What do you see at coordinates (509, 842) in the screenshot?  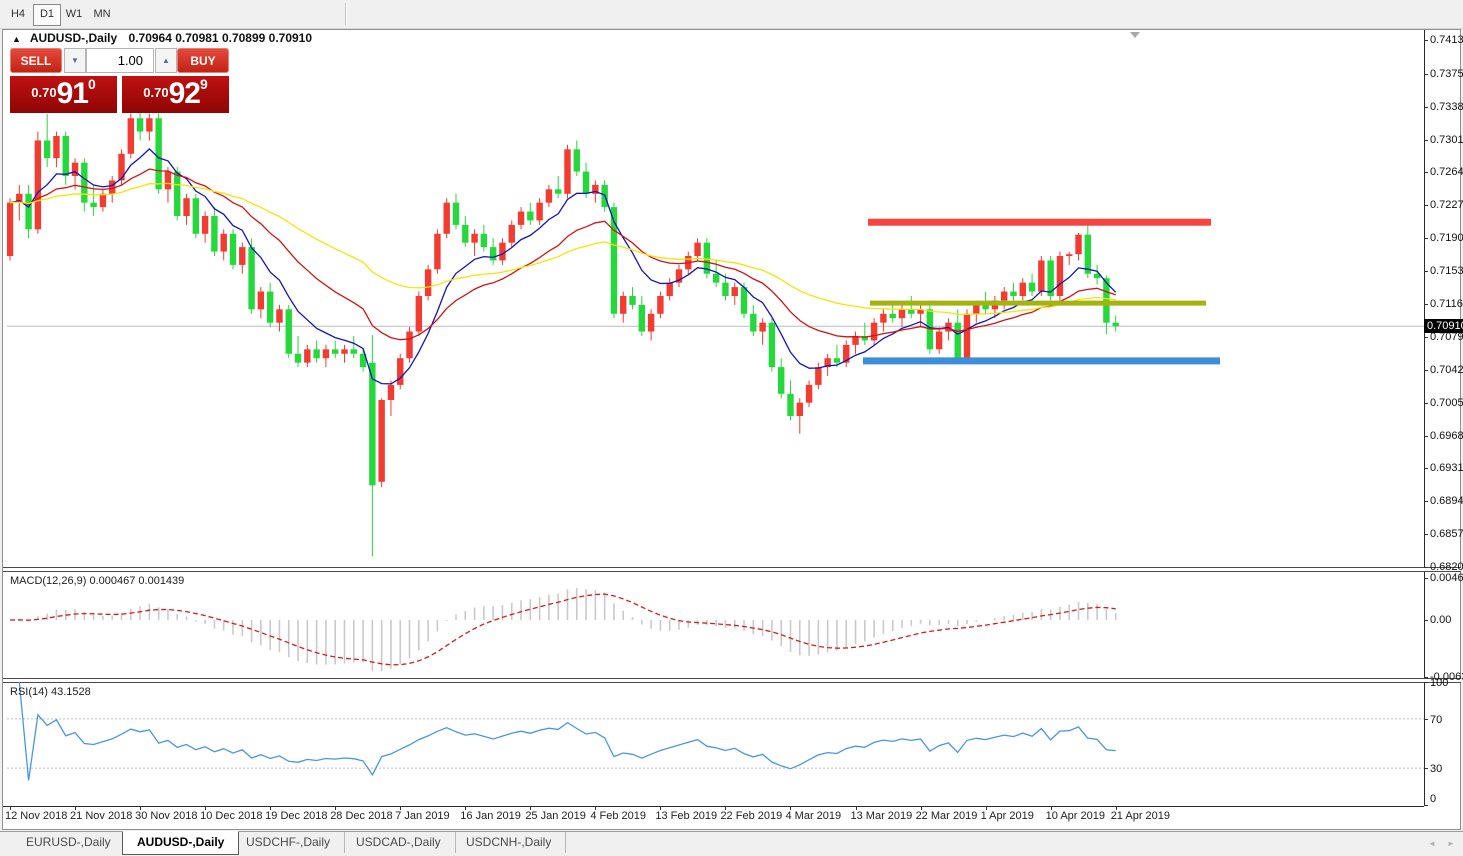 I see `chart-tab-usdcnh: USDCNH-,Daily` at bounding box center [509, 842].